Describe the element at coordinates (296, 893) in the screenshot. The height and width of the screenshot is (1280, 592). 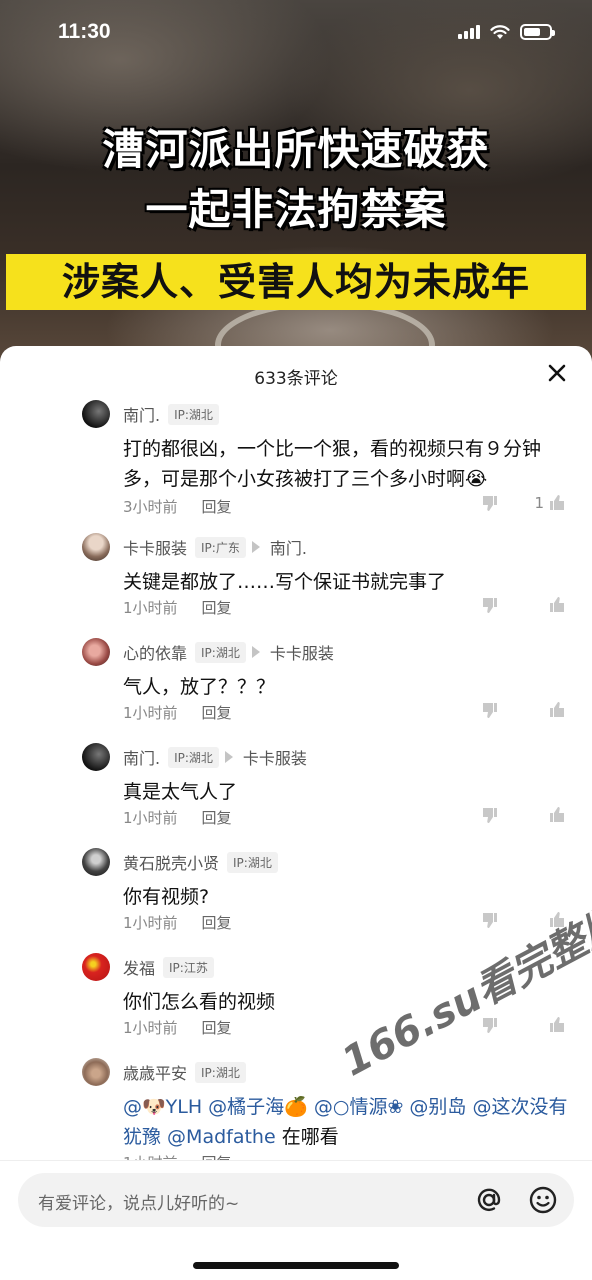
I see `comment-item: 黄石脱壳小贤 IP:湖北 你有视频? 1小时前 回复` at that location.